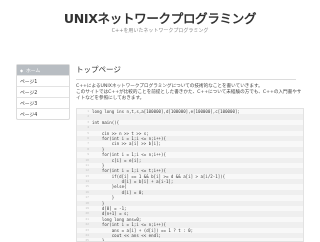 The image size is (320, 242). What do you see at coordinates (160, 31) in the screenshot?
I see `site-subtitle: C++を用いたネットワークプログラミング` at bounding box center [160, 31].